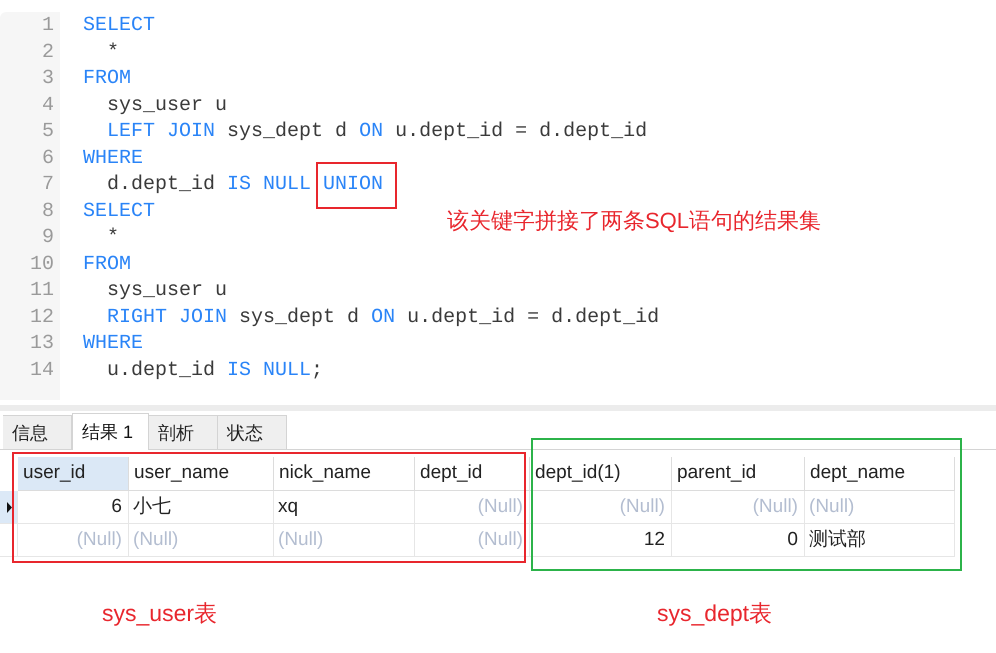 Image resolution: width=996 pixels, height=653 pixels. I want to click on line-number: 5, so click(48, 132).